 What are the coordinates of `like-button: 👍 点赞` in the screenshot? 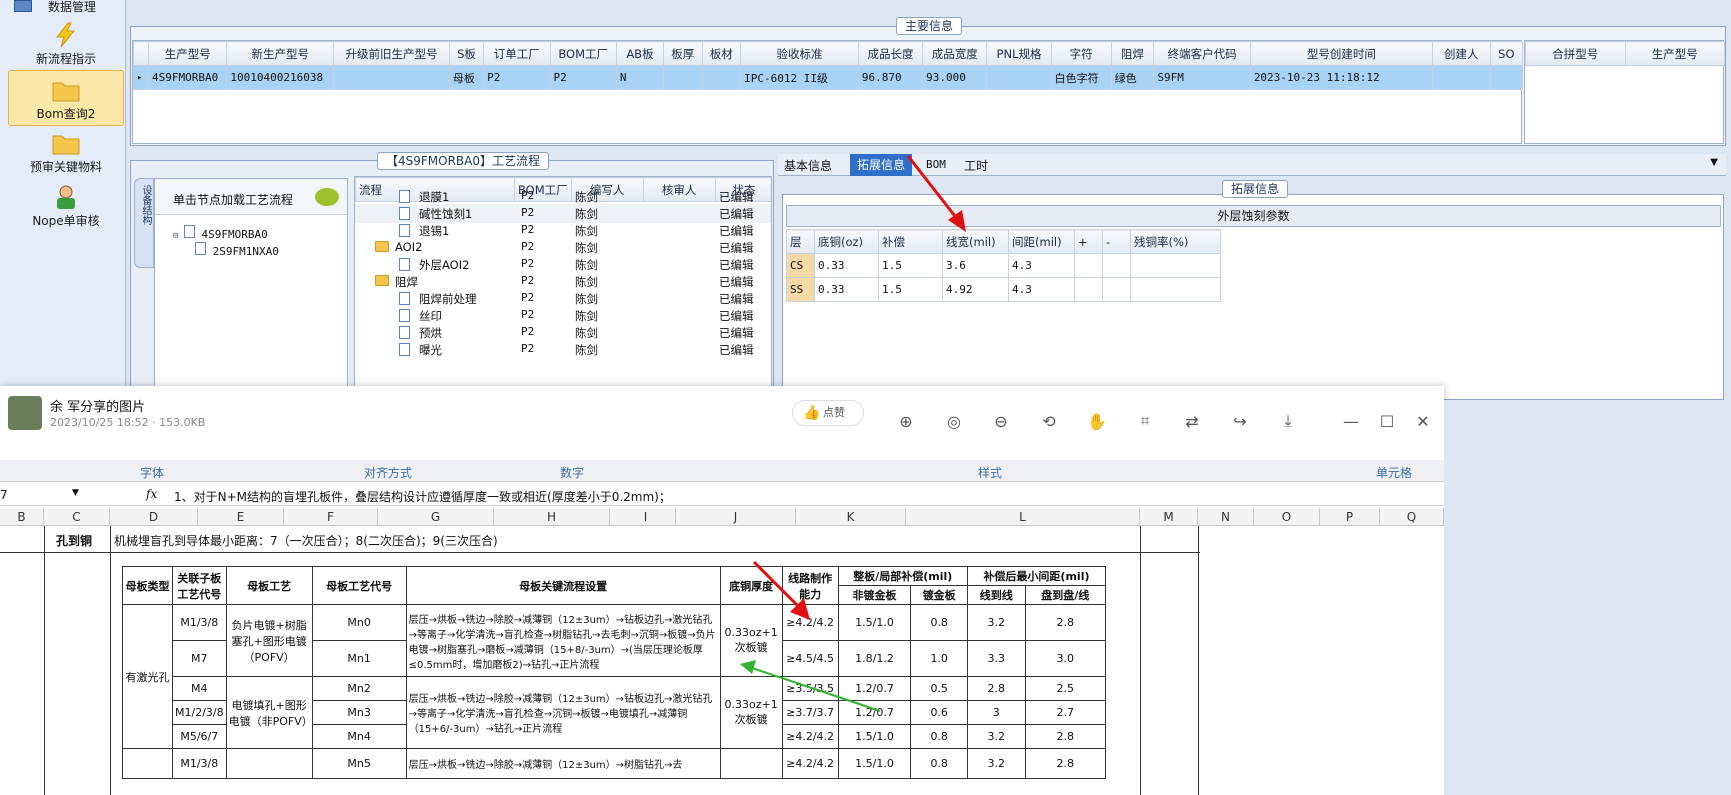 It's located at (828, 413).